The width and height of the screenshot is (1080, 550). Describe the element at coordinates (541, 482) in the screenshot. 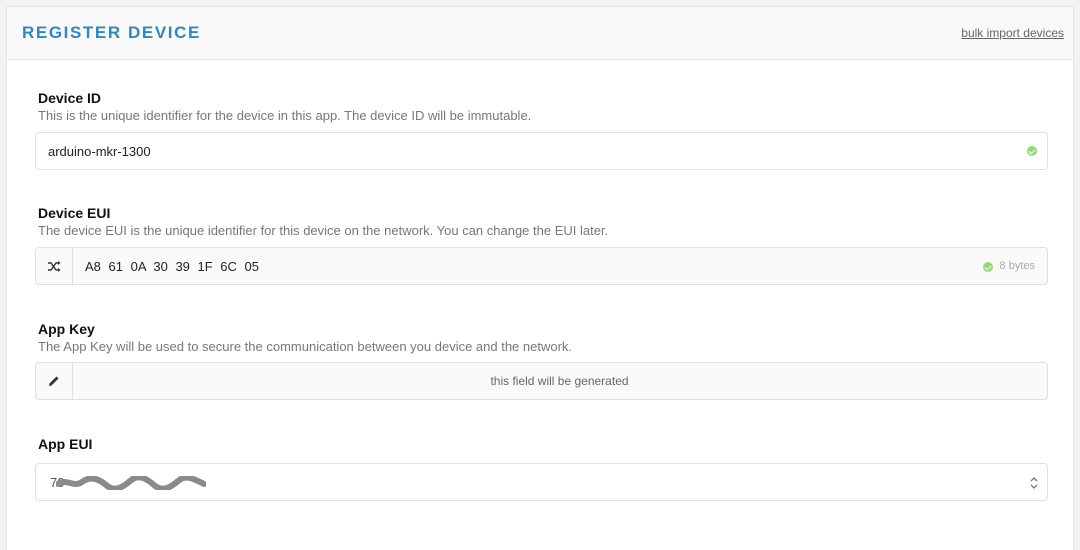

I see `app-eui-select: 70` at that location.